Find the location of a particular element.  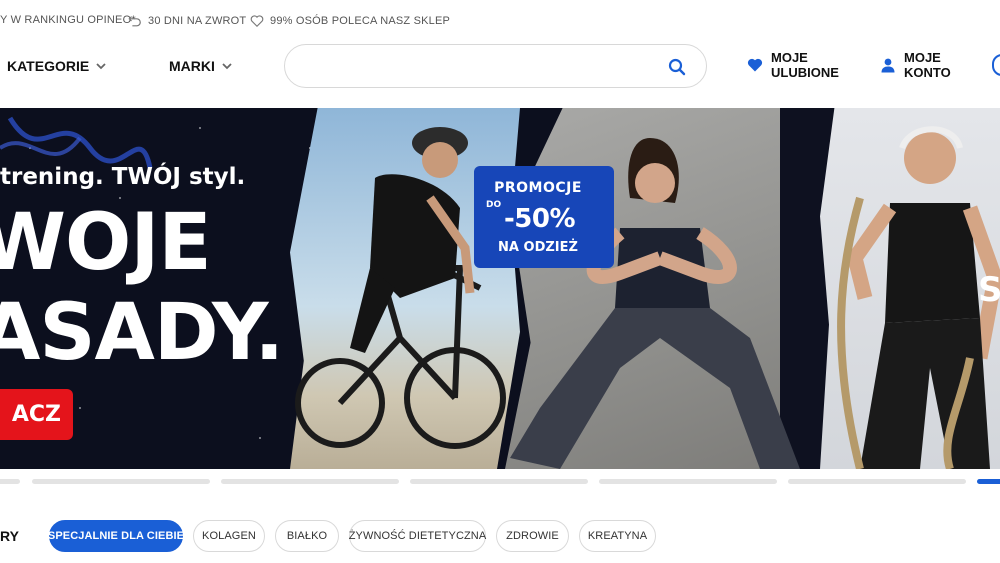

chip-kolagen: KOLAGEN is located at coordinates (229, 536).